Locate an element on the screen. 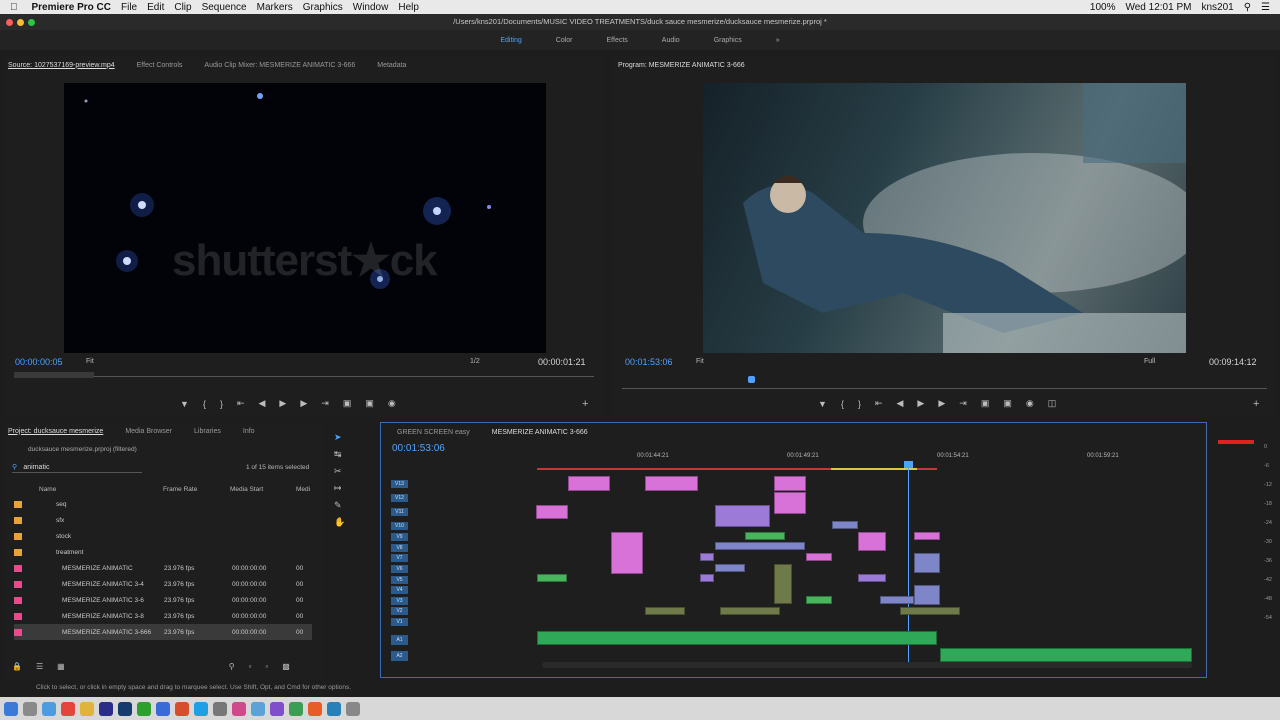 This screenshot has width=1280, height=720. tab-program: Program: MESMERIZE ANIMATIC 3-666 is located at coordinates (681, 65).